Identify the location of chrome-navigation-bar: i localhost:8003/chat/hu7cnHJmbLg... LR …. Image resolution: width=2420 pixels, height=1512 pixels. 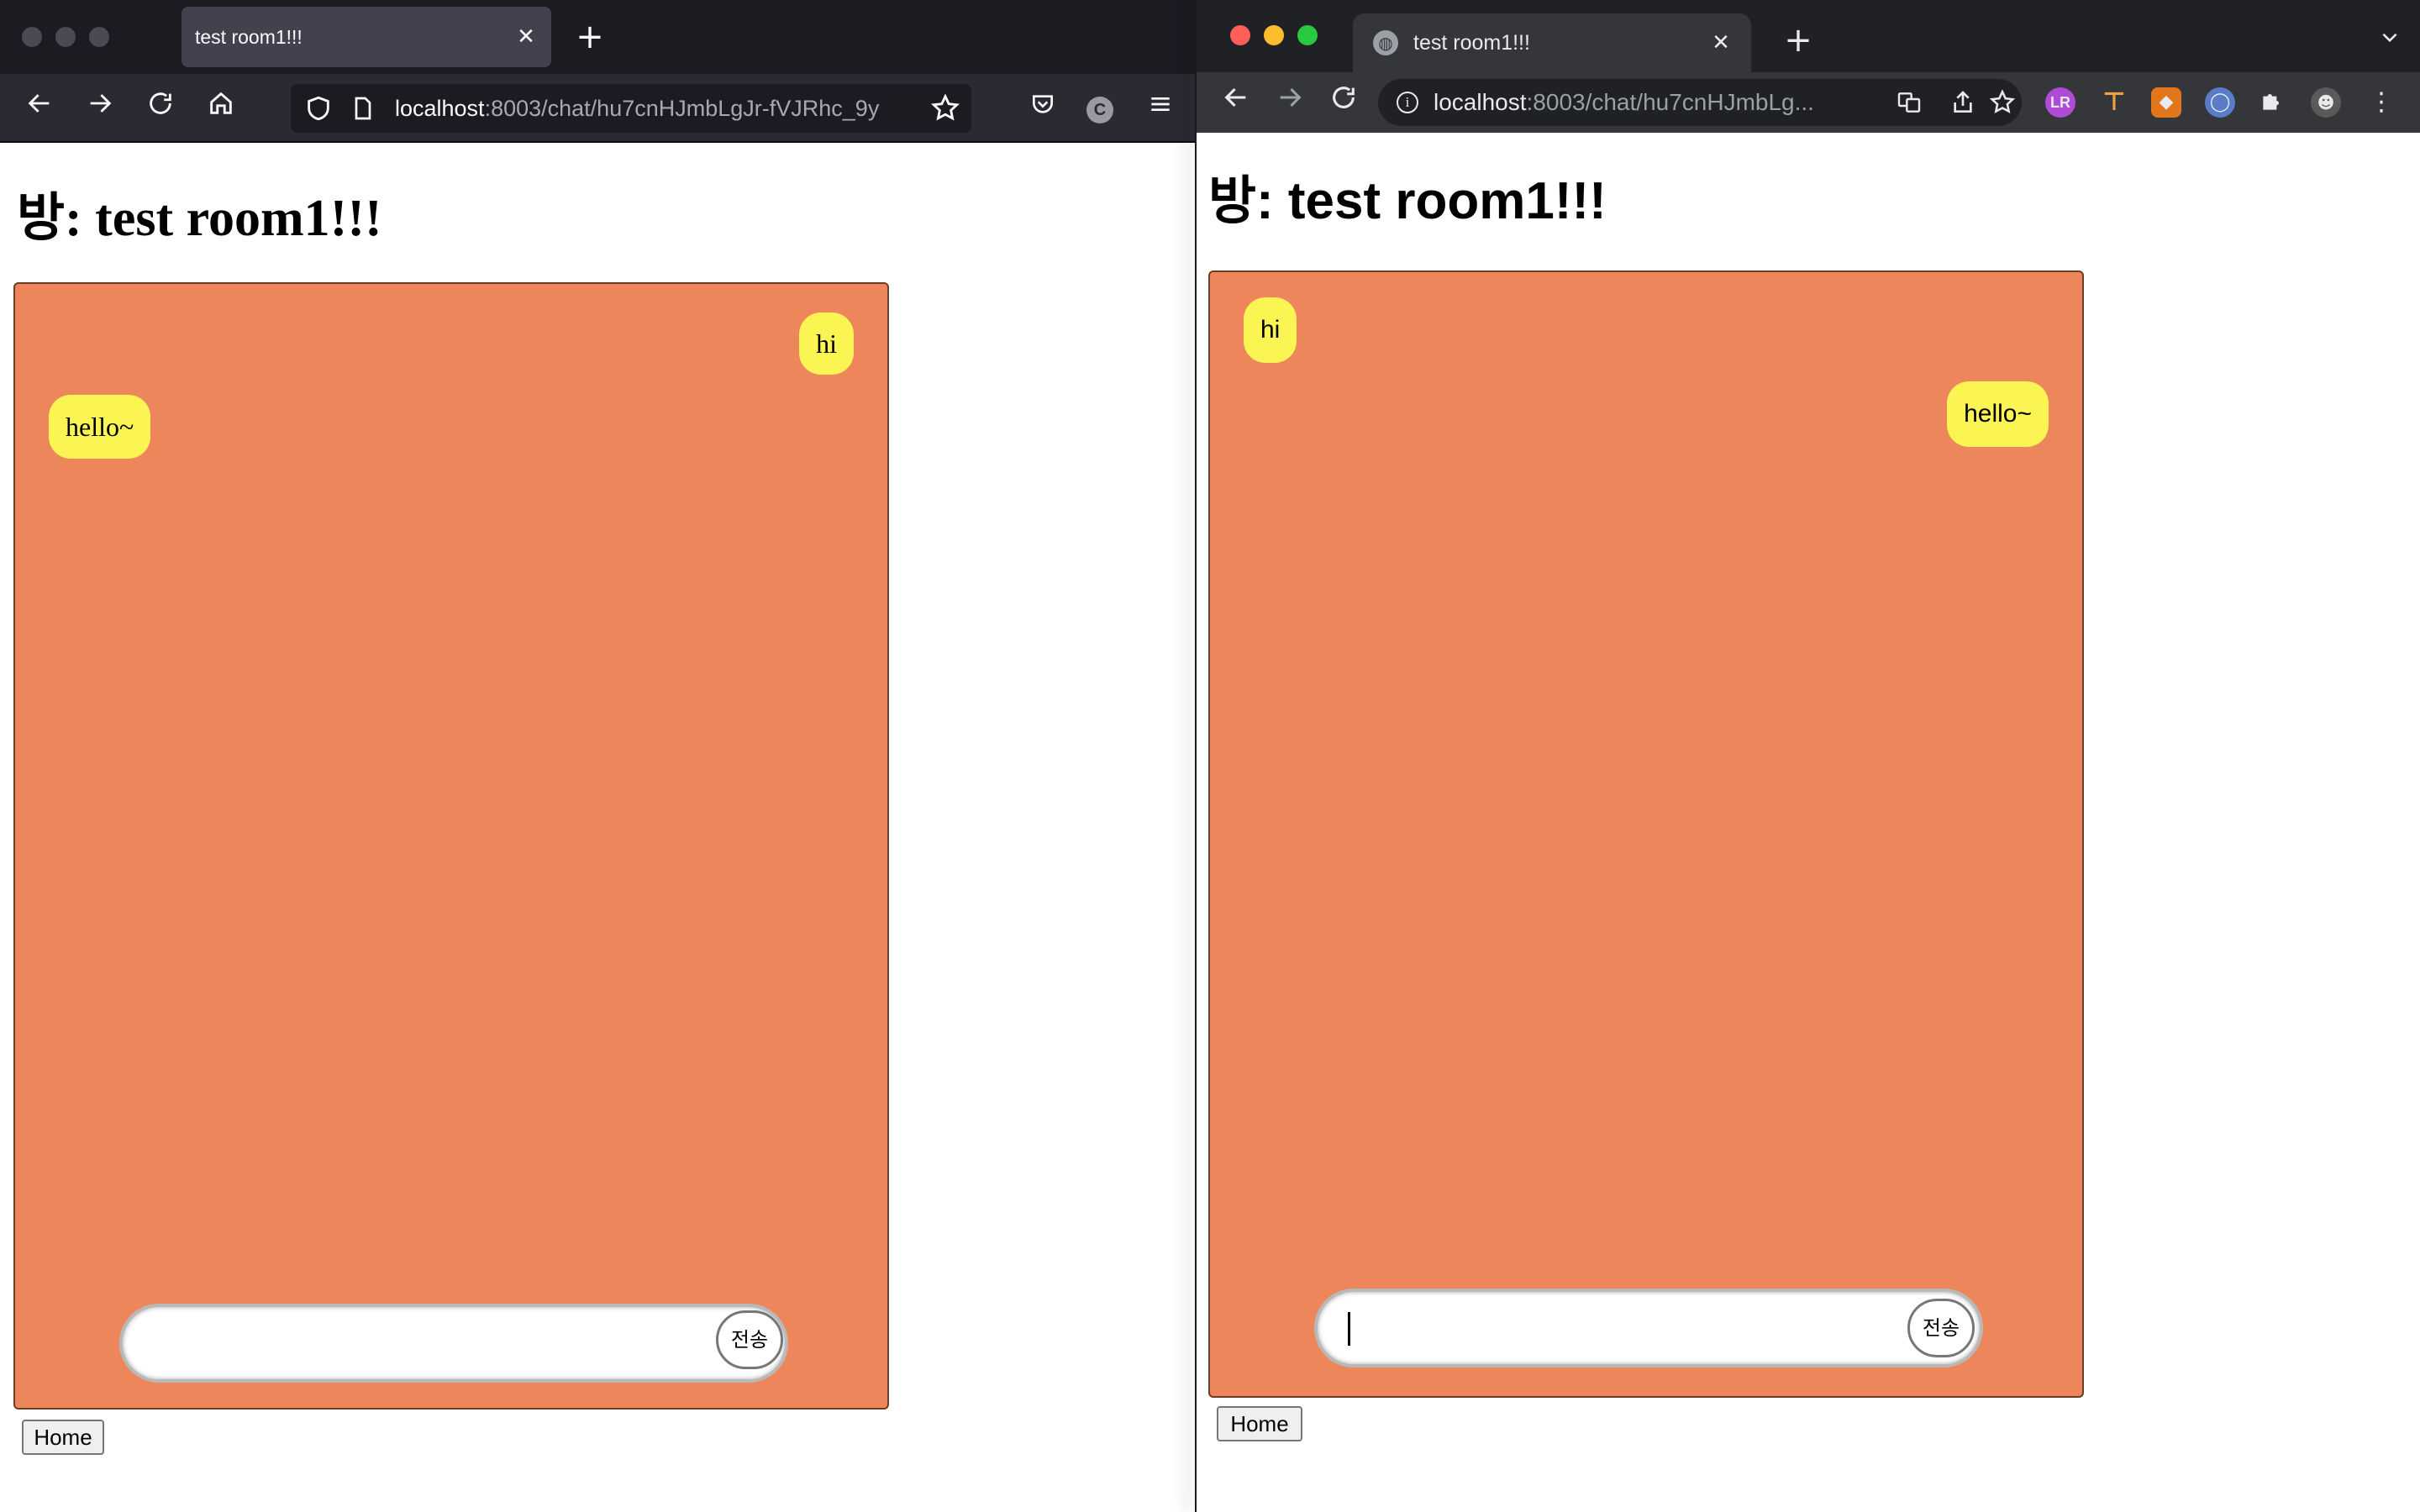
(1808, 102).